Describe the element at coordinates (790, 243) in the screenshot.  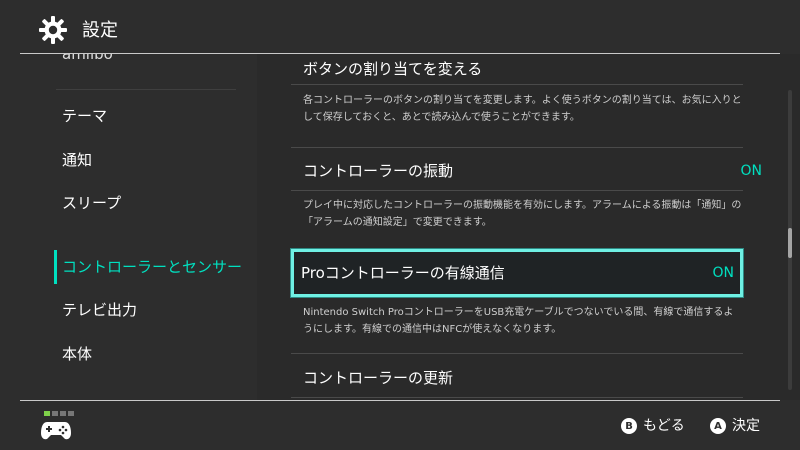
I see `scrollbar-thumb` at that location.